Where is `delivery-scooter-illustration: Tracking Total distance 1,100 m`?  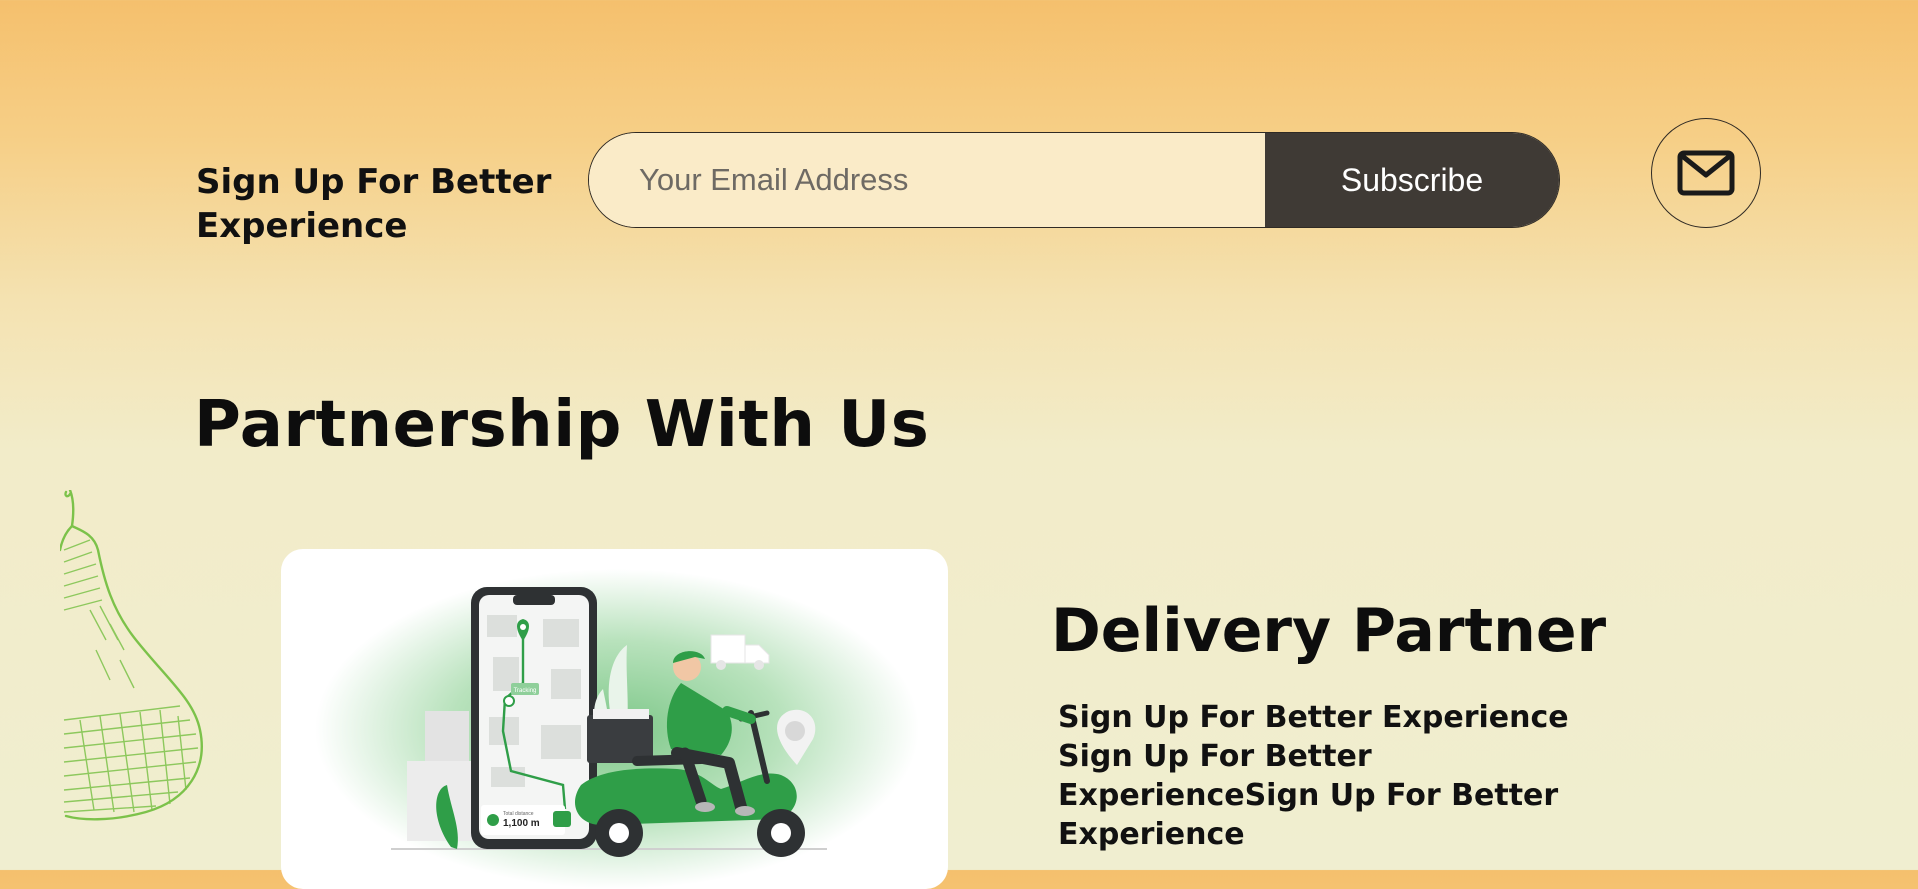
delivery-scooter-illustration: Tracking Total distance 1,100 m is located at coordinates (617, 729).